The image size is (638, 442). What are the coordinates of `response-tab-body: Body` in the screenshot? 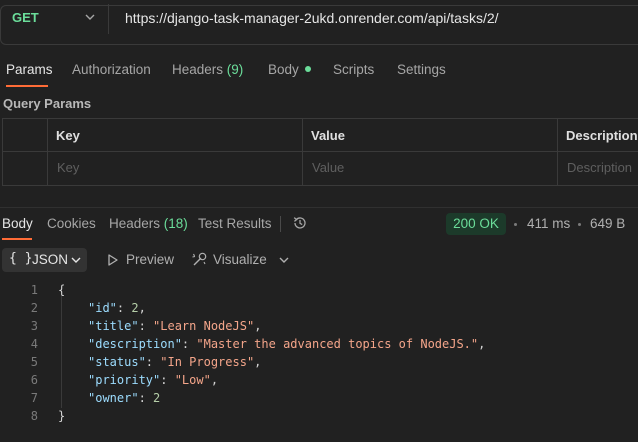 It's located at (17, 223).